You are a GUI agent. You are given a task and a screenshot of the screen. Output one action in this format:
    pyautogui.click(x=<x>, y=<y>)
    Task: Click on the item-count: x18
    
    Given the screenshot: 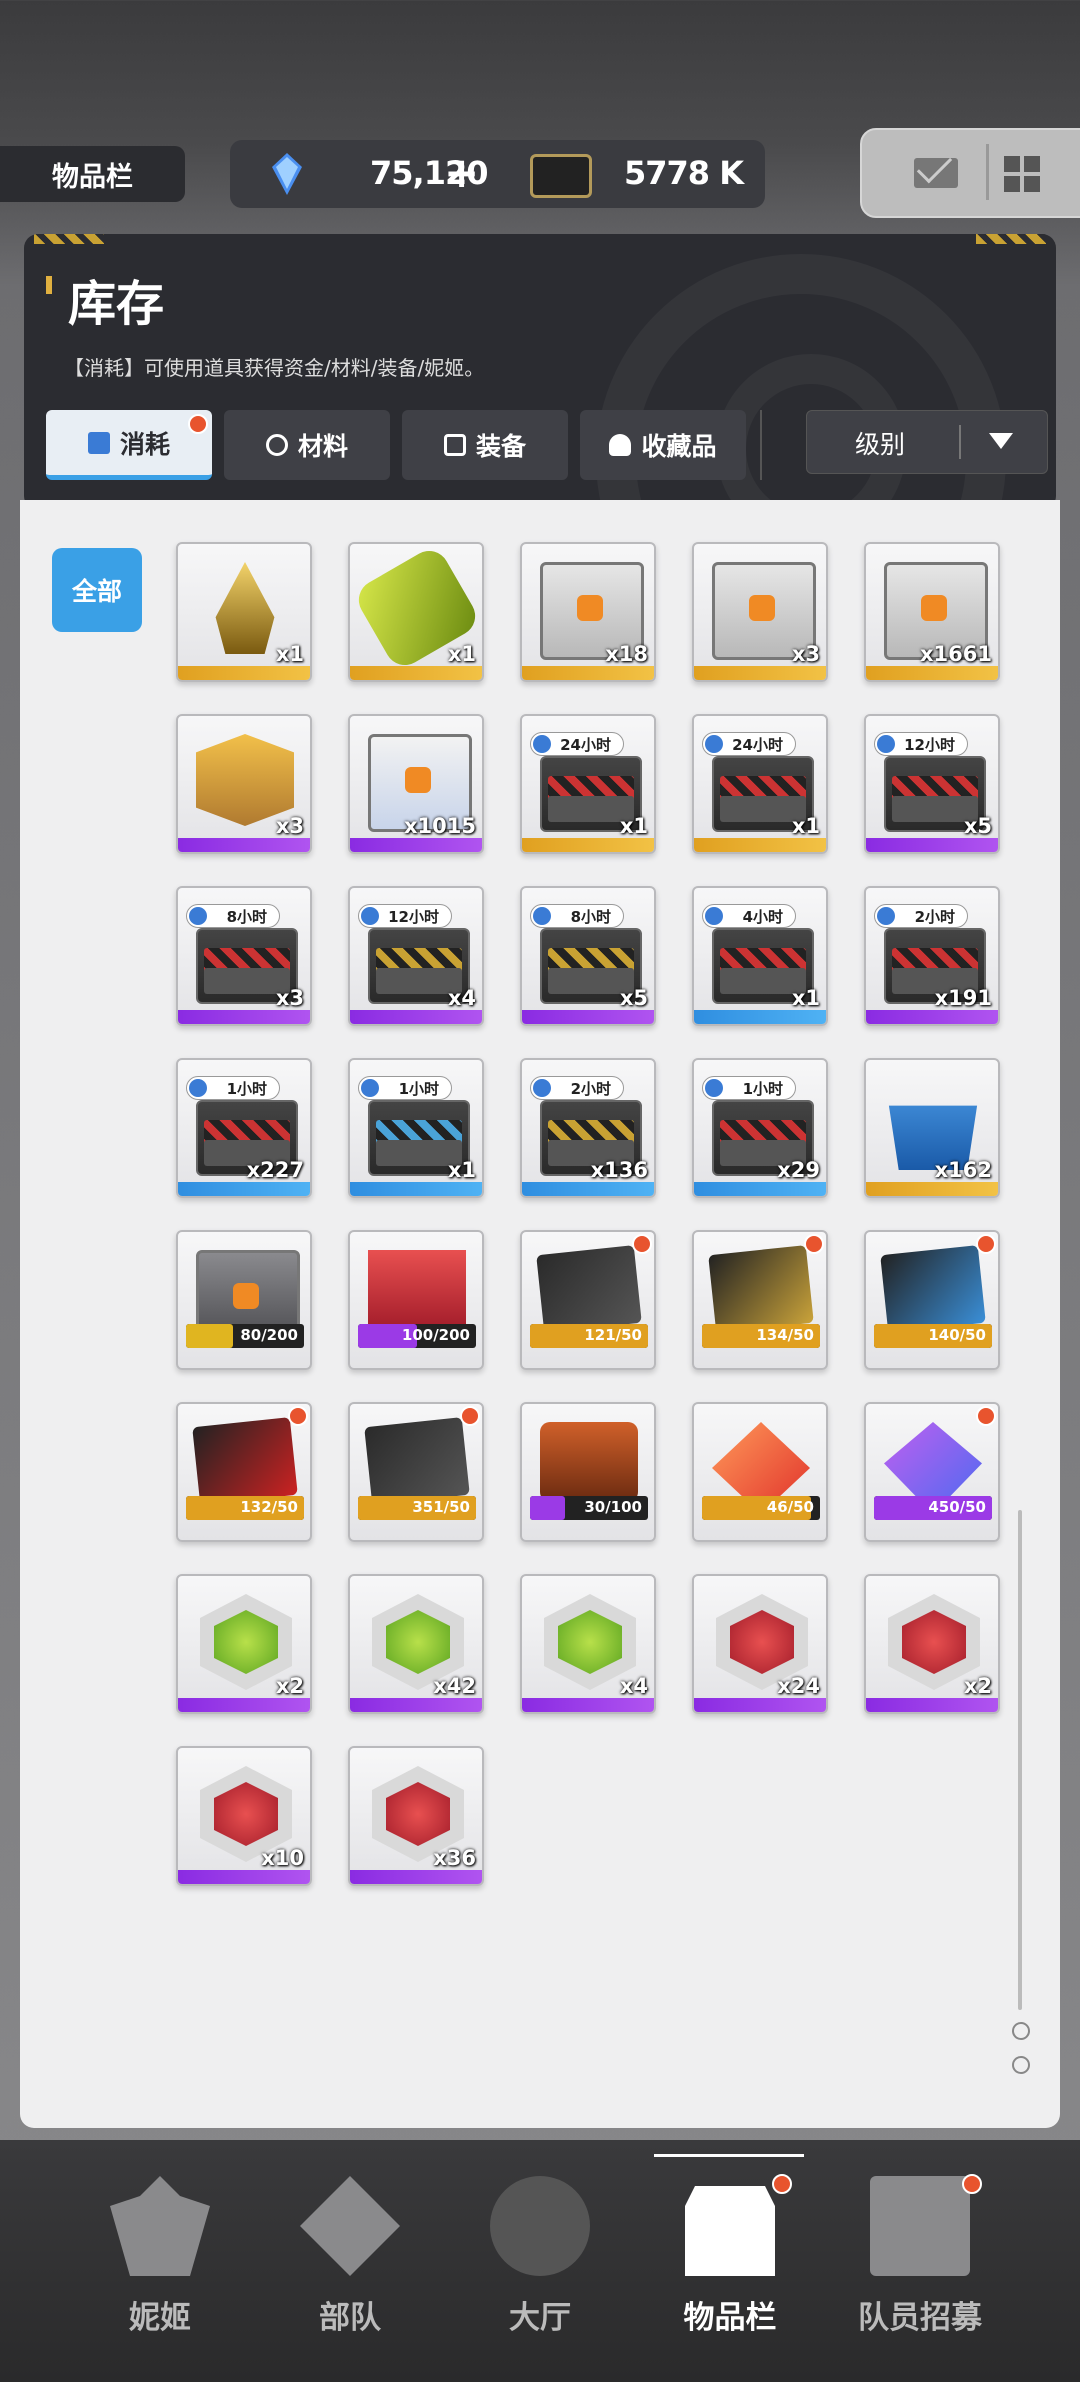 What is the action you would take?
    pyautogui.click(x=626, y=654)
    